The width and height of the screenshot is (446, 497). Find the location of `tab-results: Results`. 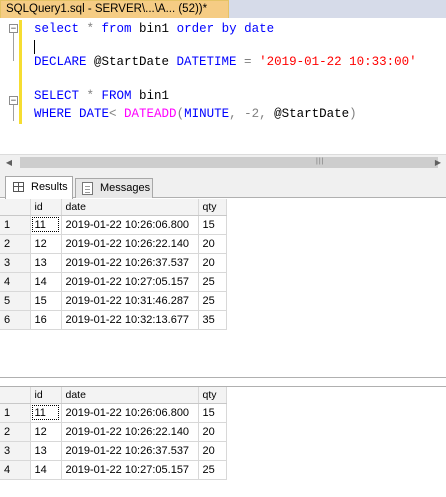

tab-results: Results is located at coordinates (39, 187).